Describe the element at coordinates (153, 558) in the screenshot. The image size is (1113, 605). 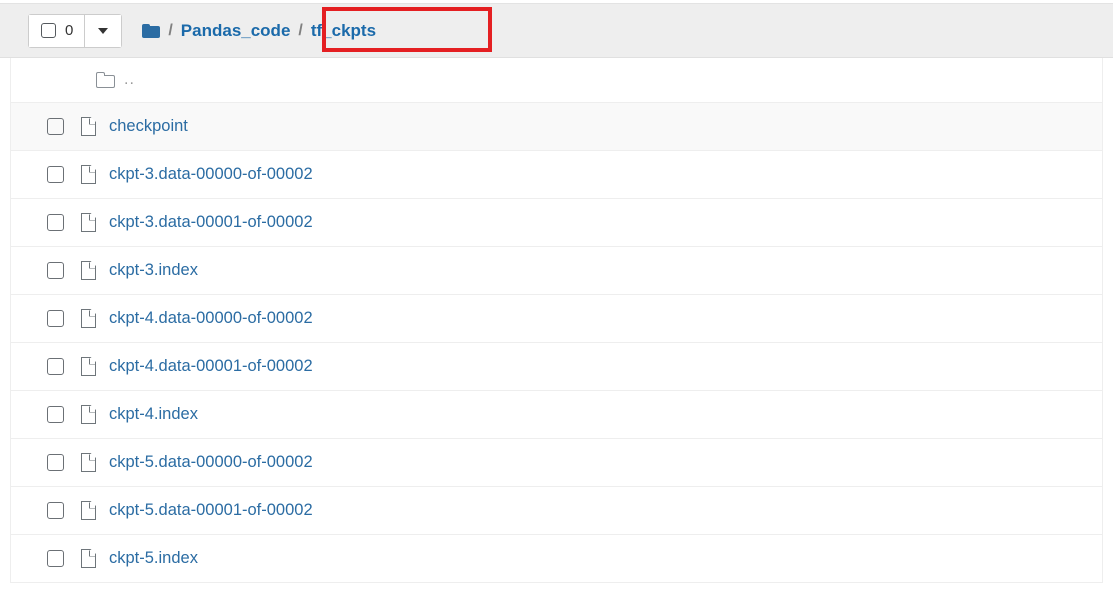
I see `file-name-link: ckpt-5.index` at that location.